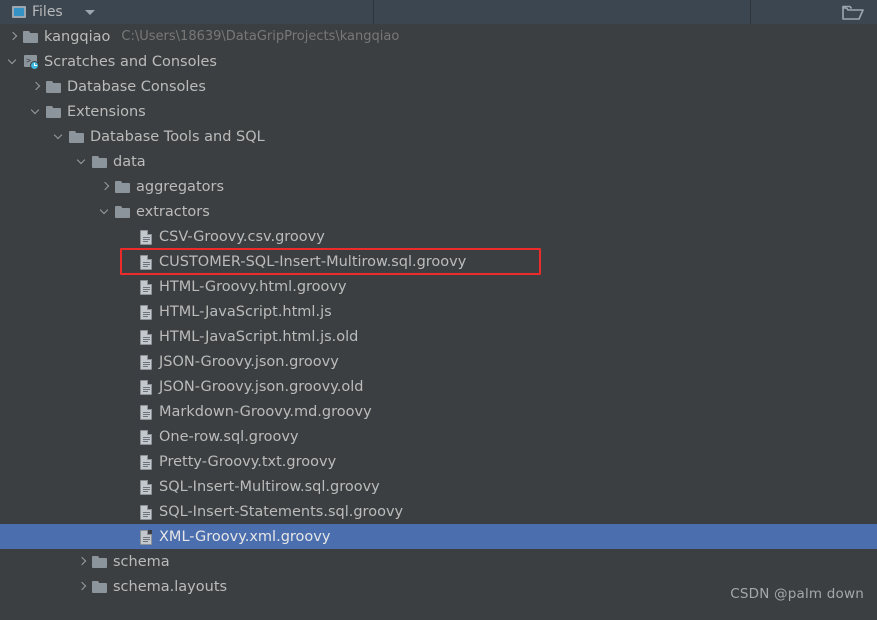  I want to click on tree-row-label: Scratches and Consoles, so click(130, 61).